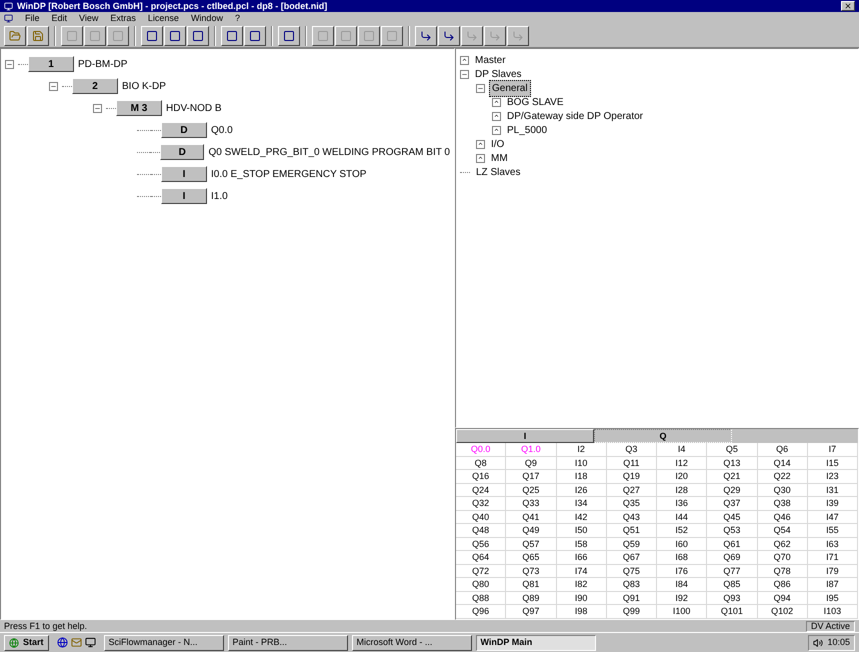  What do you see at coordinates (783, 612) in the screenshot?
I see `table-cell: Q102` at bounding box center [783, 612].